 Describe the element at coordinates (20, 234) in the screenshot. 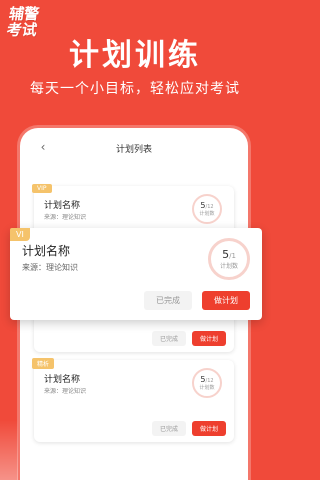

I see `vip-tag: VI` at that location.